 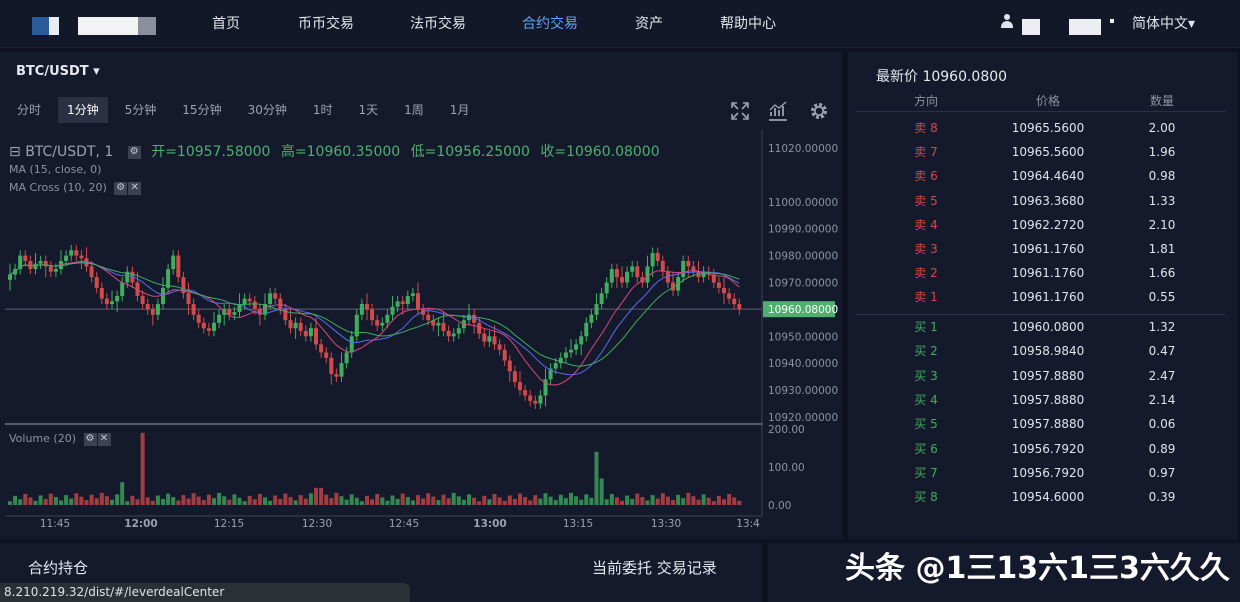 I want to click on bid-row: 买 3 10957.8880 2.47, so click(x=1041, y=376).